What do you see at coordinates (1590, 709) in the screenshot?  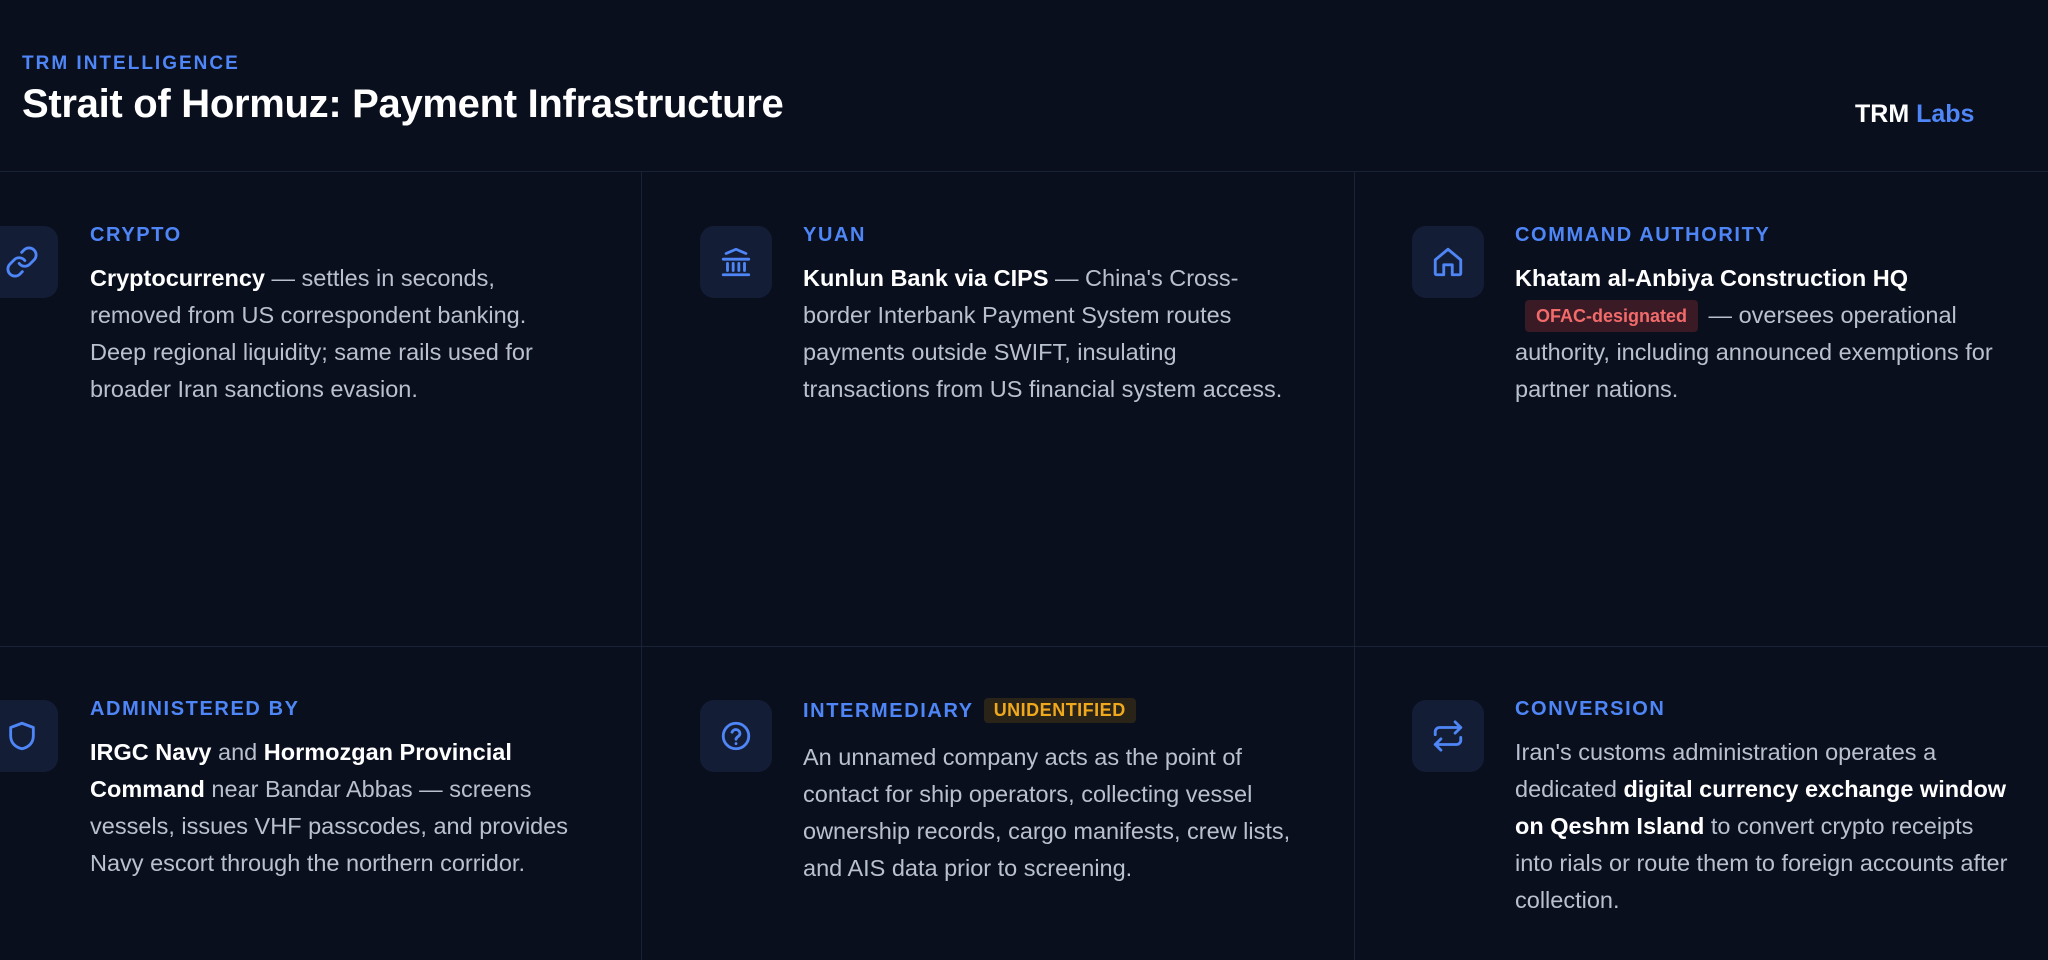 I see `card-label: CONVERSION` at bounding box center [1590, 709].